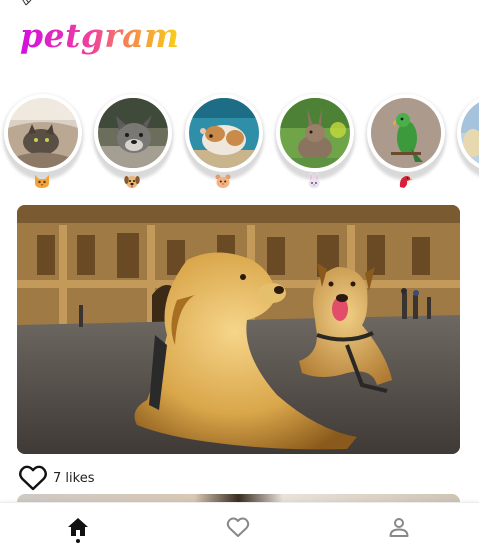 This screenshot has width=479, height=550. Describe the element at coordinates (43, 133) in the screenshot. I see `story-photo-cat` at that location.